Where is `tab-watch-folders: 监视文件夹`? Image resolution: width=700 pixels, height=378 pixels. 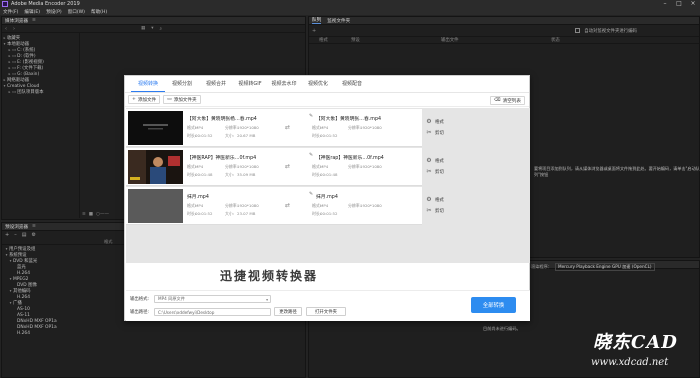 tab-watch-folders: 监视文件夹 is located at coordinates (338, 21).